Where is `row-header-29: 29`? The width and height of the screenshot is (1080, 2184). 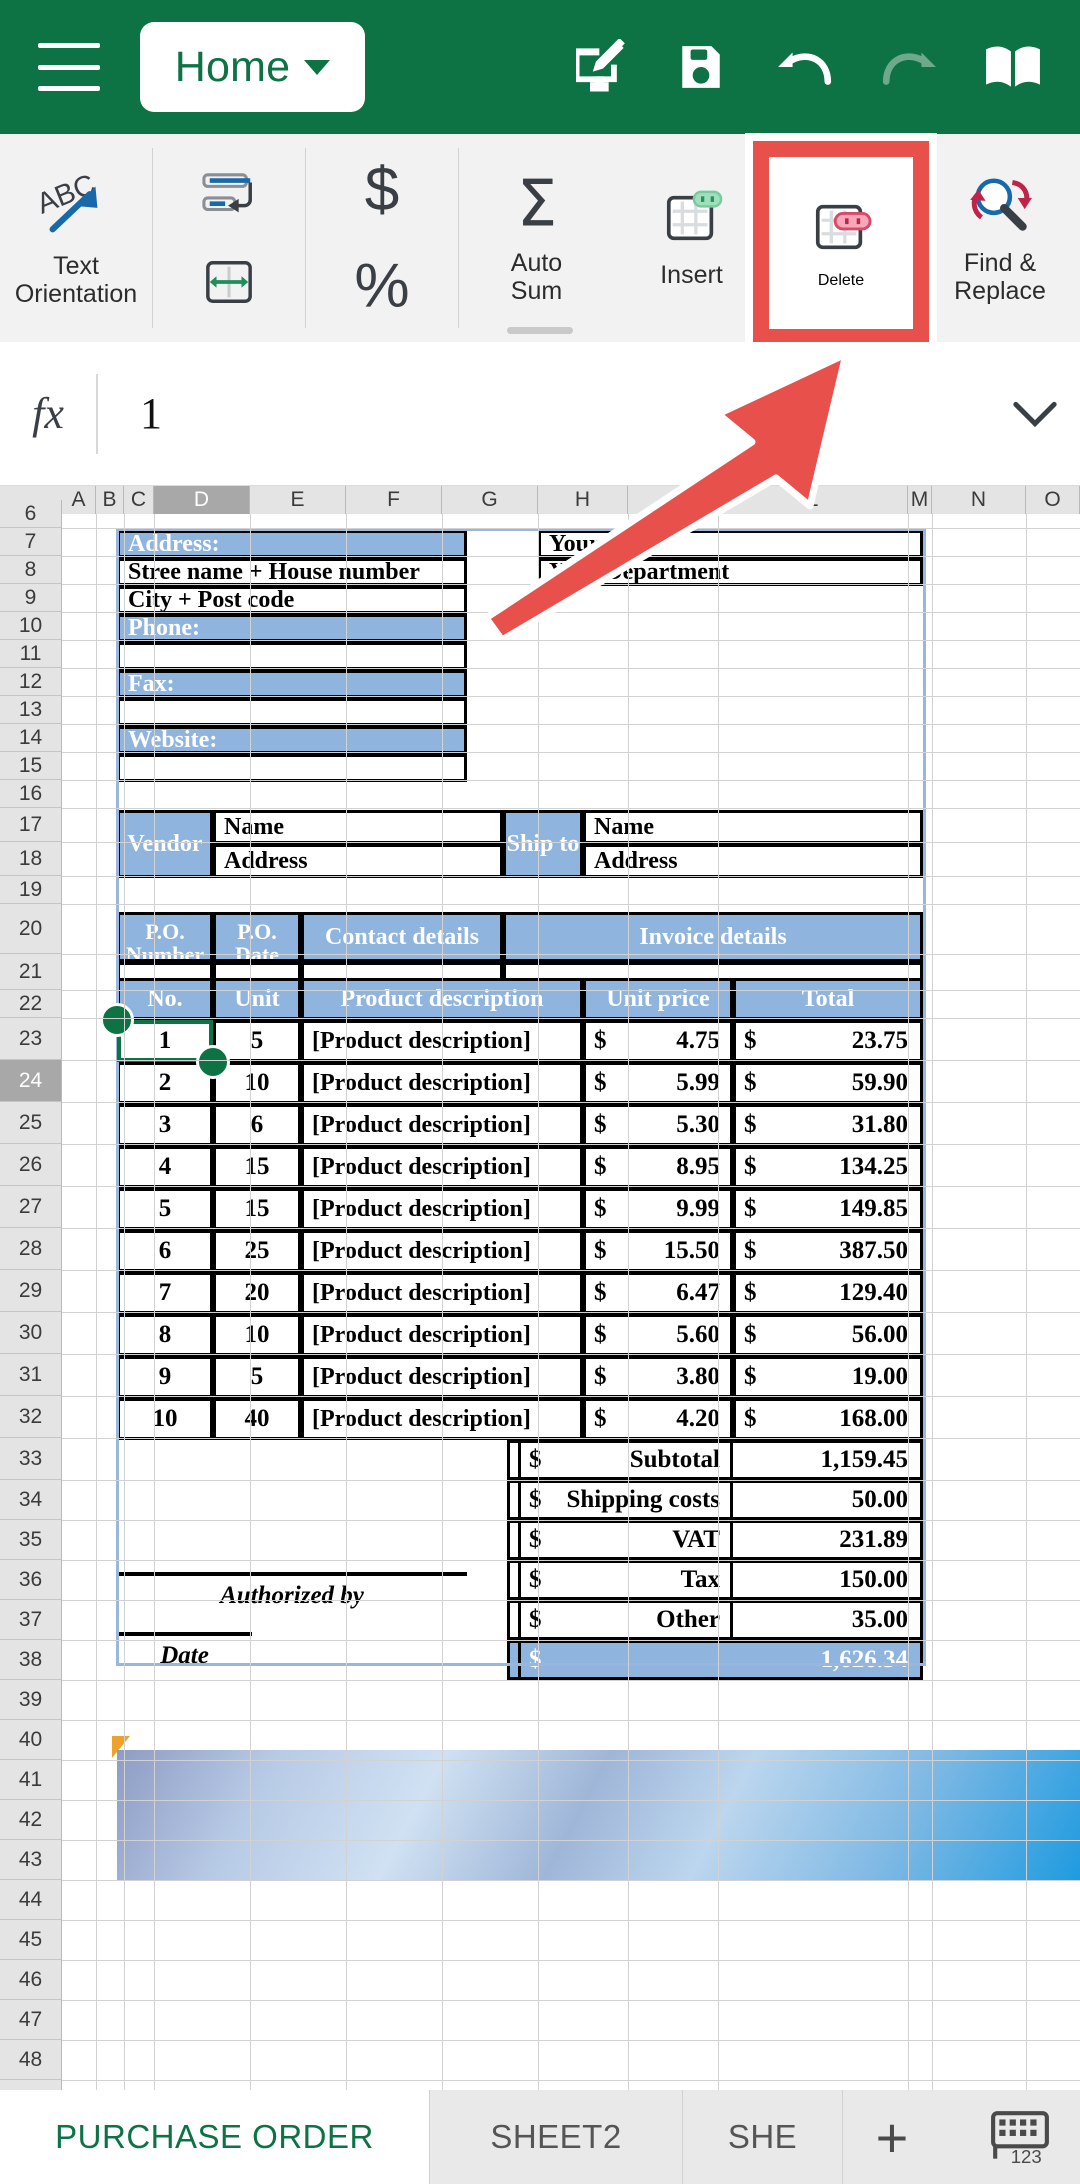
row-header-29: 29 is located at coordinates (31, 1291).